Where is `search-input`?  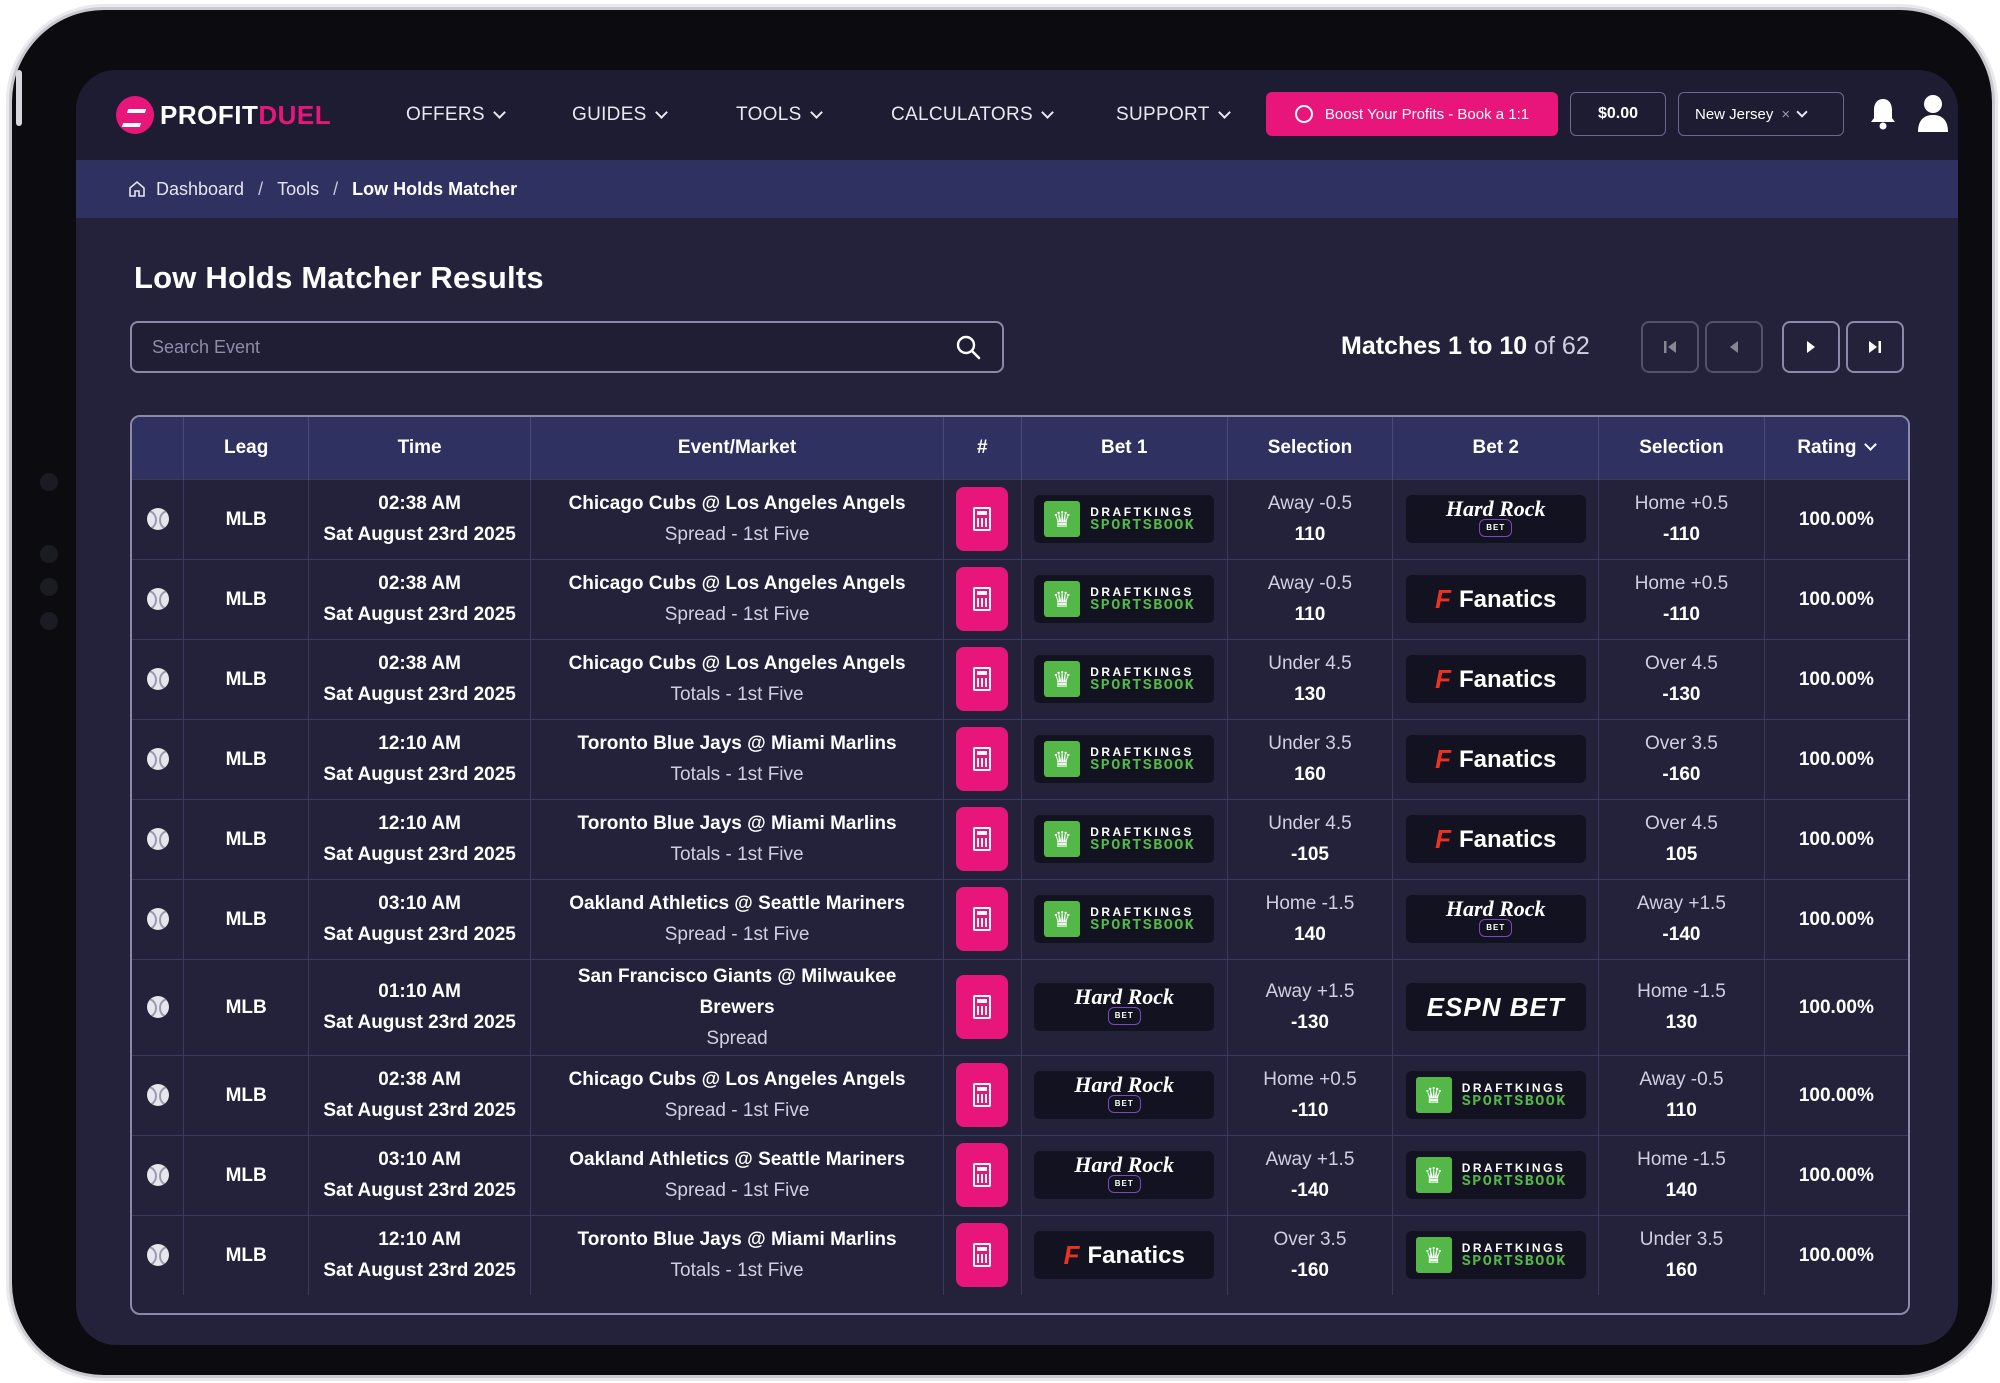
search-input is located at coordinates (553, 347).